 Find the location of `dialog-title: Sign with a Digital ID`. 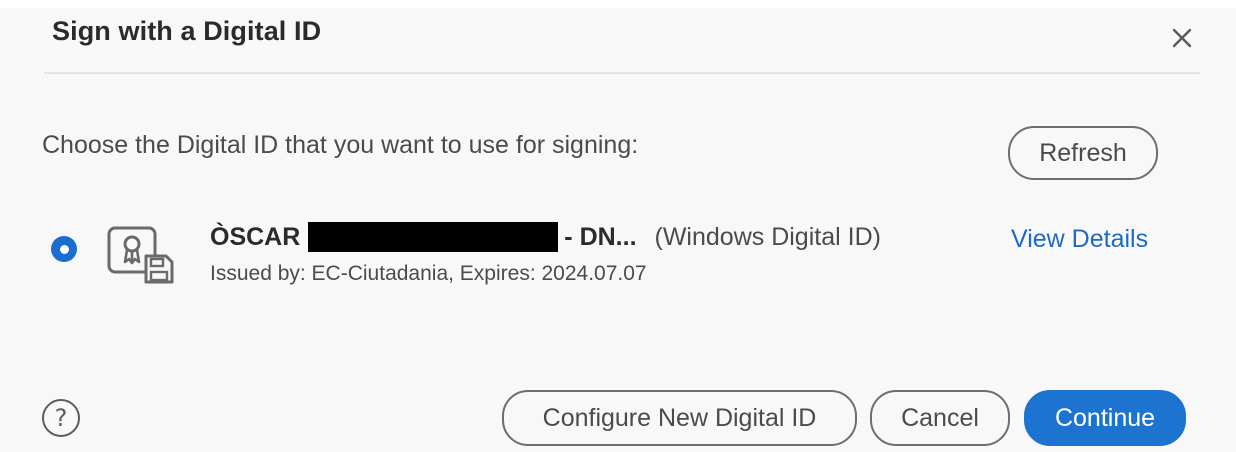

dialog-title: Sign with a Digital ID is located at coordinates (187, 31).